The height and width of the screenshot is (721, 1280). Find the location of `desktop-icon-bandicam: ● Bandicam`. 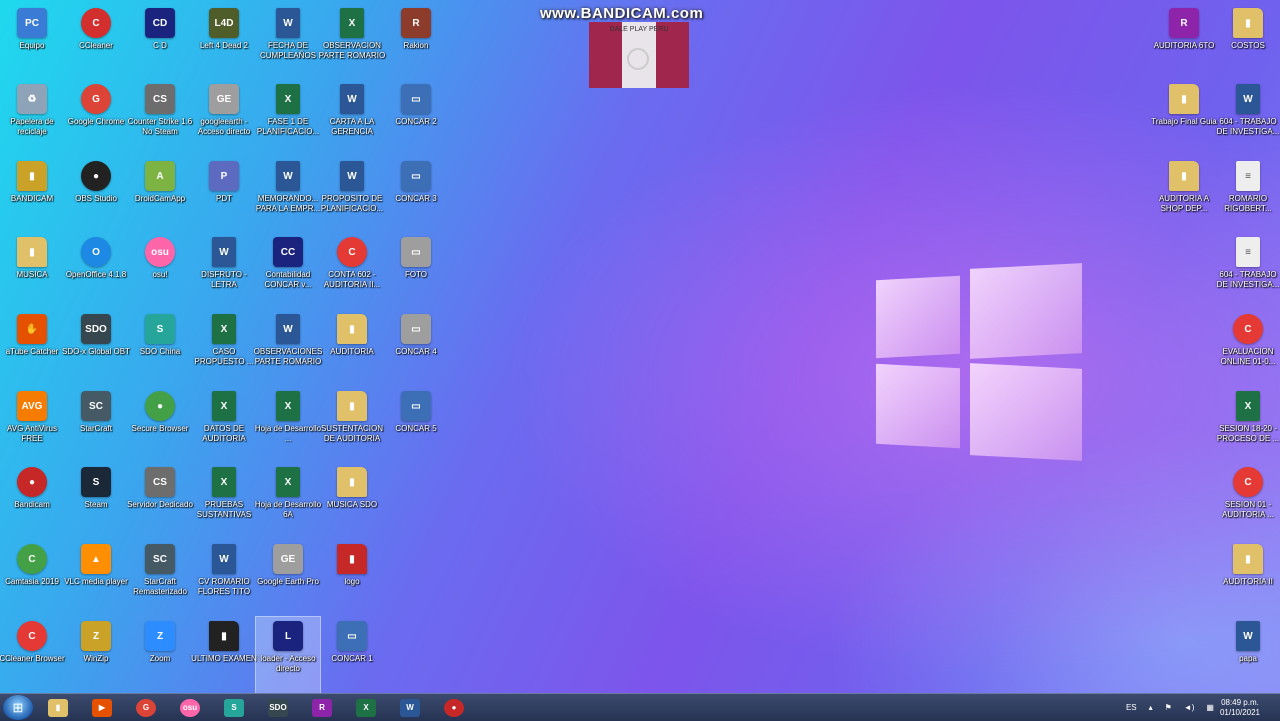

desktop-icon-bandicam: ● Bandicam is located at coordinates (32, 501).